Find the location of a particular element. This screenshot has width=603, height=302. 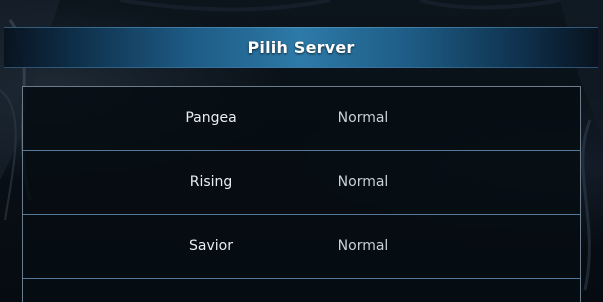

dialog-title: Pilih Server is located at coordinates (301, 47).